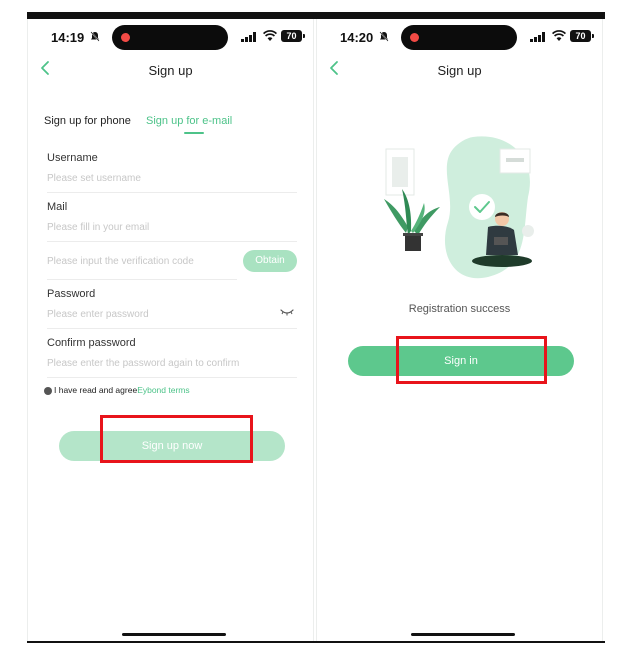  What do you see at coordinates (287, 312) in the screenshot?
I see `eye-closed-icon` at bounding box center [287, 312].